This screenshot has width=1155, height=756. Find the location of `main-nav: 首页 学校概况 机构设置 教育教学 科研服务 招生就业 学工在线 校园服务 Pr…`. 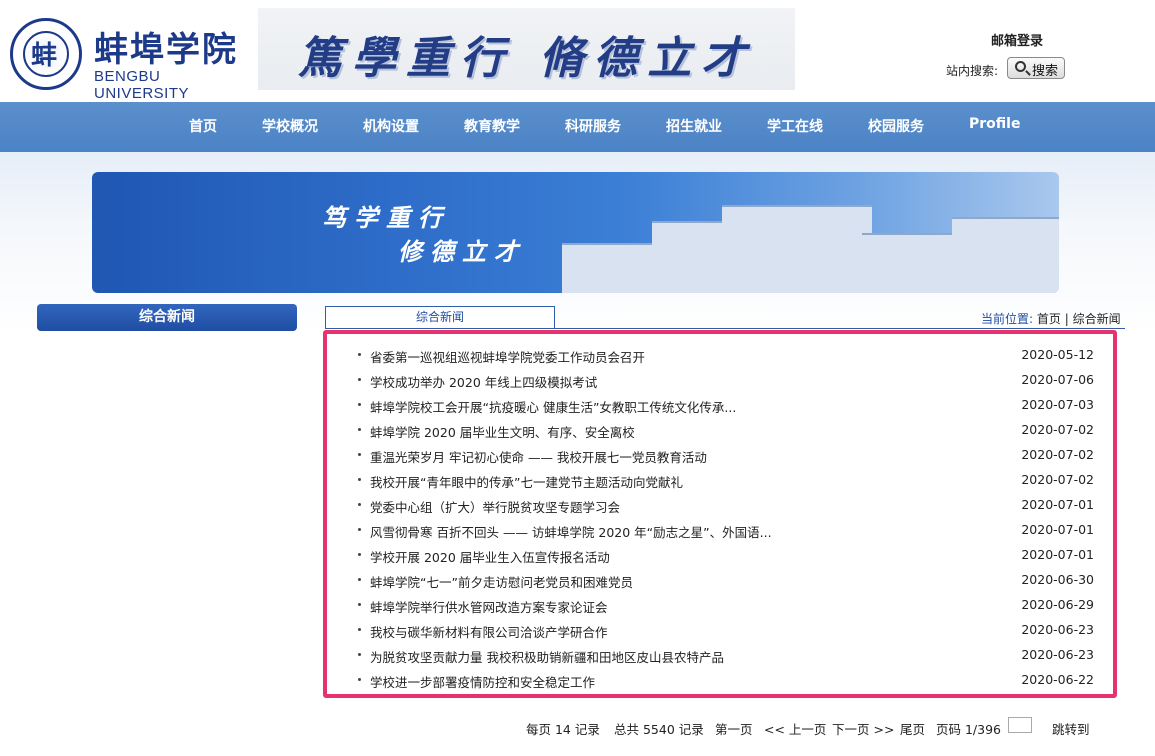

main-nav: 首页 学校概况 机构设置 教育教学 科研服务 招生就业 学工在线 校园服务 Pr… is located at coordinates (577, 127).